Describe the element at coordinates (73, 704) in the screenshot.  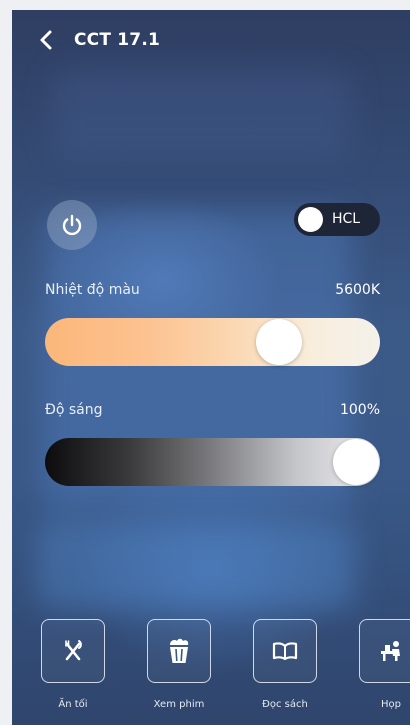
I see `scene-dinner-label: Ăn tối` at that location.